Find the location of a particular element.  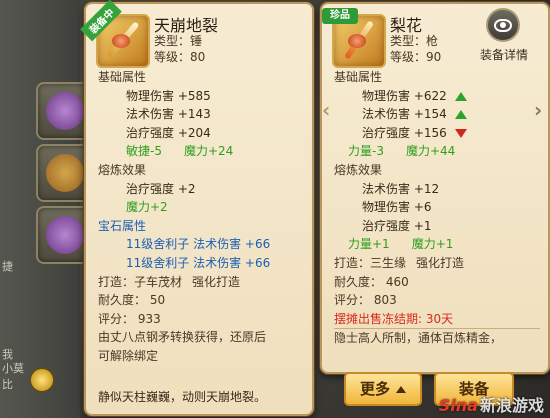

refine-extra: 力量+1 is located at coordinates (369, 244).